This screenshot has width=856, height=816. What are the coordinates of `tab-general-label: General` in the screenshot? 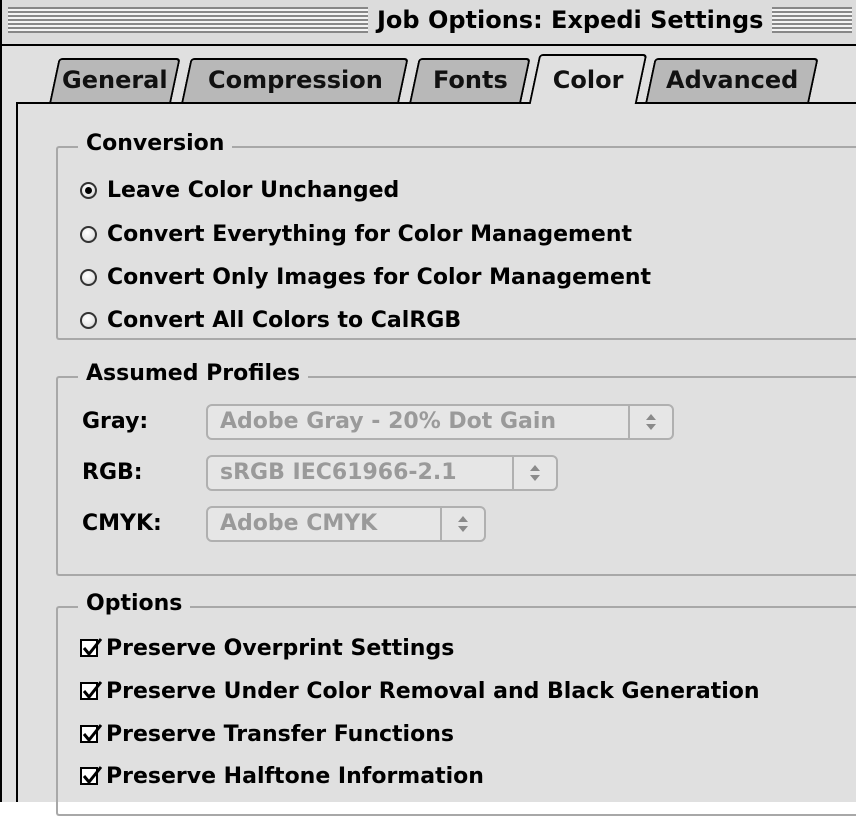 It's located at (115, 80).